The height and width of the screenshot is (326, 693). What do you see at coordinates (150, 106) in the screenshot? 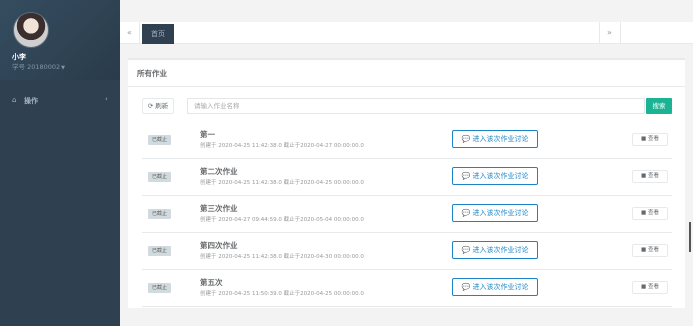
I see `refresh-icon: ⟳` at bounding box center [150, 106].